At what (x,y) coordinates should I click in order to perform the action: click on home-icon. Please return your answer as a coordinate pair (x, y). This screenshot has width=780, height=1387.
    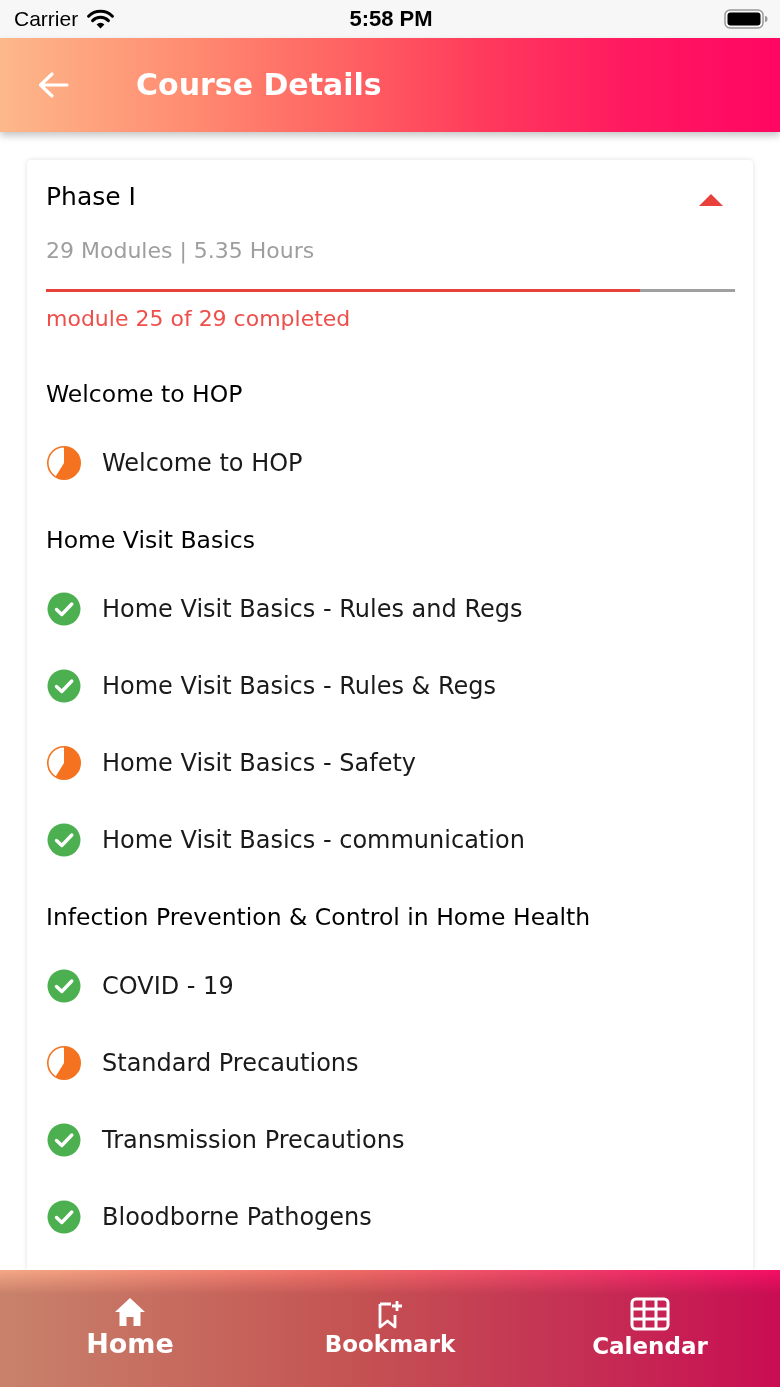
    Looking at the image, I should click on (130, 1311).